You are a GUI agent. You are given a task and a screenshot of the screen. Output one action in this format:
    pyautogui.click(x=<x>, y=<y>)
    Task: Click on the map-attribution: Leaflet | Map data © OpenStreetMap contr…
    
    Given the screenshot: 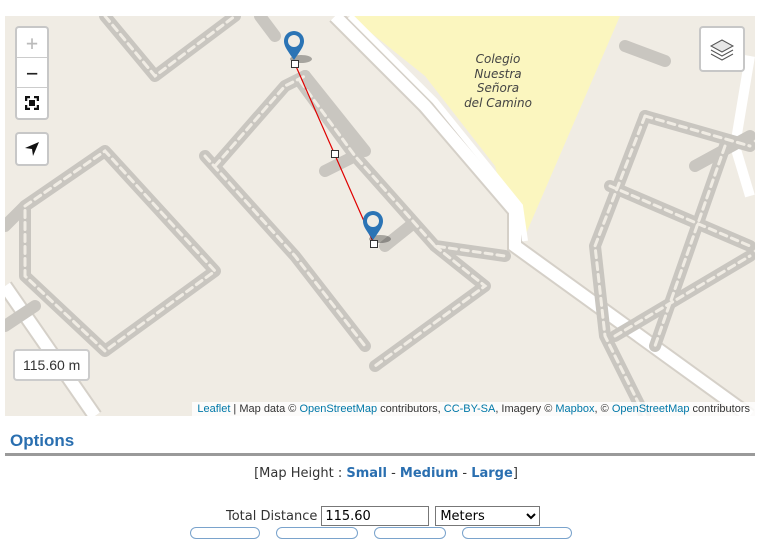 What is the action you would take?
    pyautogui.click(x=473, y=409)
    